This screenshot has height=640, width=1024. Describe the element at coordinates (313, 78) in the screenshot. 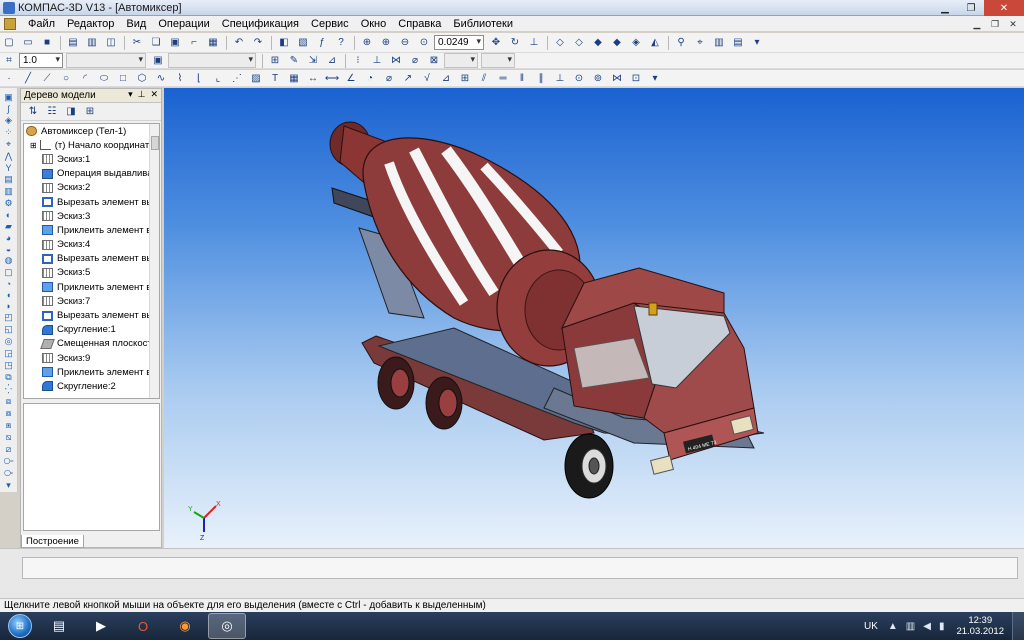

I see `dimension-icon: ↔` at that location.